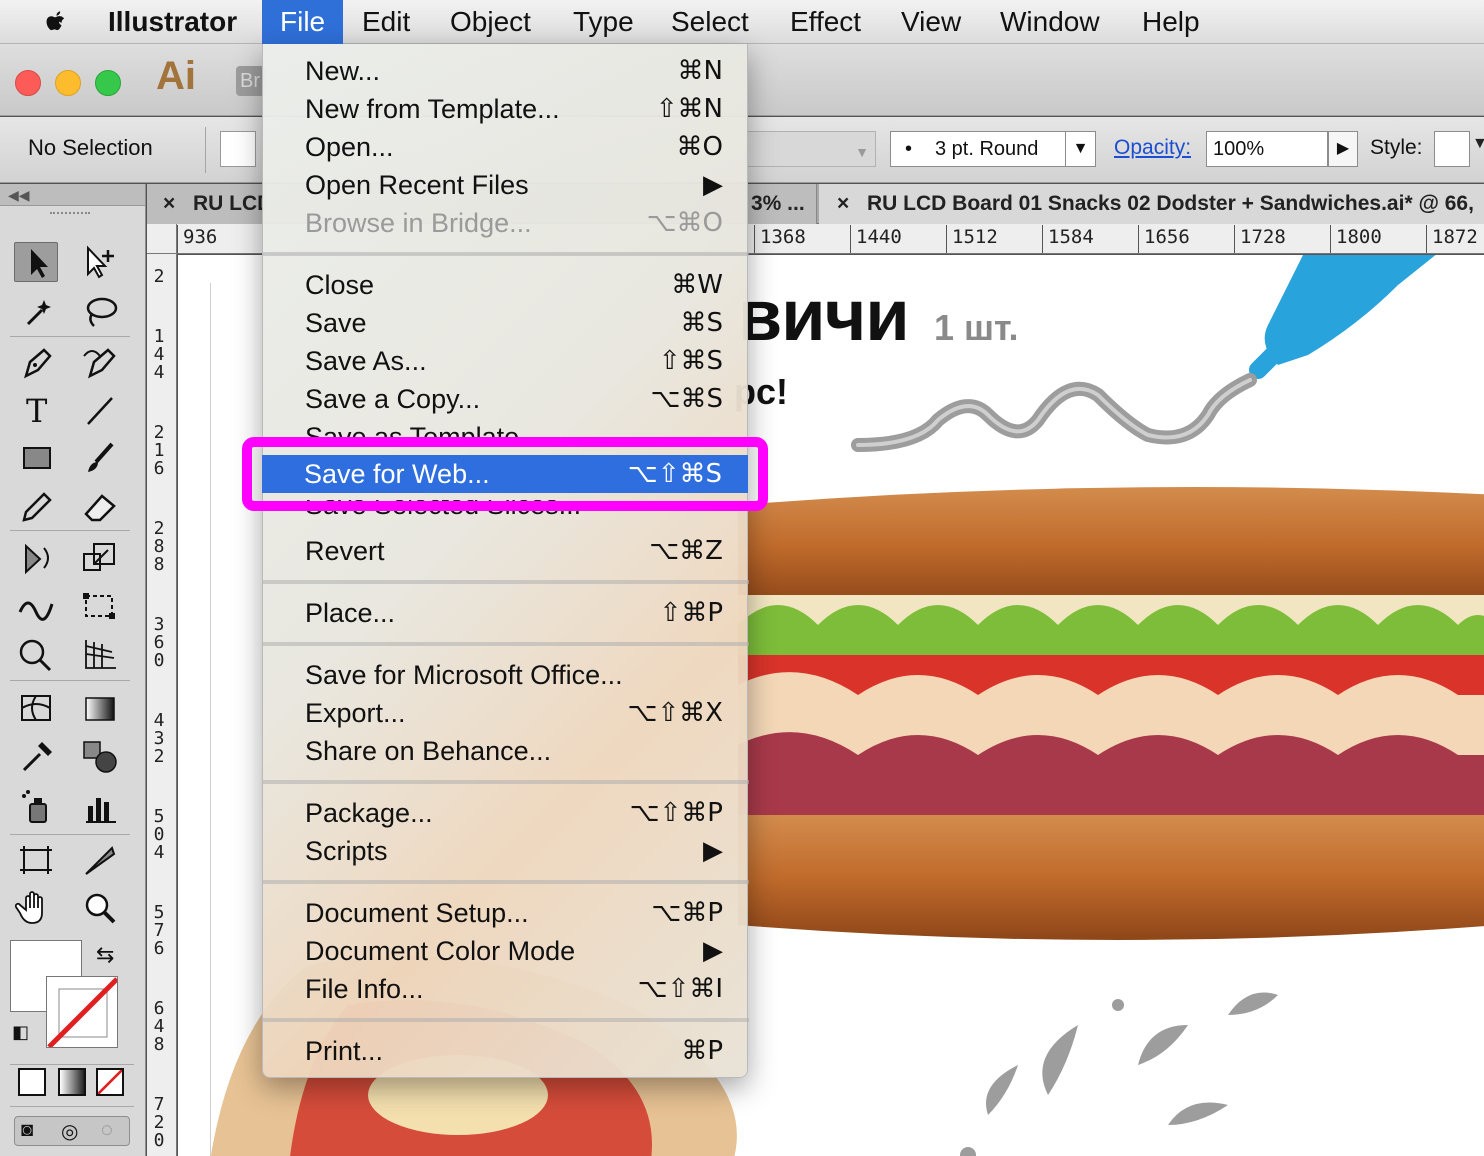 This screenshot has height=1156, width=1484. Describe the element at coordinates (1171, 22) in the screenshot. I see `menu-help: Help` at that location.